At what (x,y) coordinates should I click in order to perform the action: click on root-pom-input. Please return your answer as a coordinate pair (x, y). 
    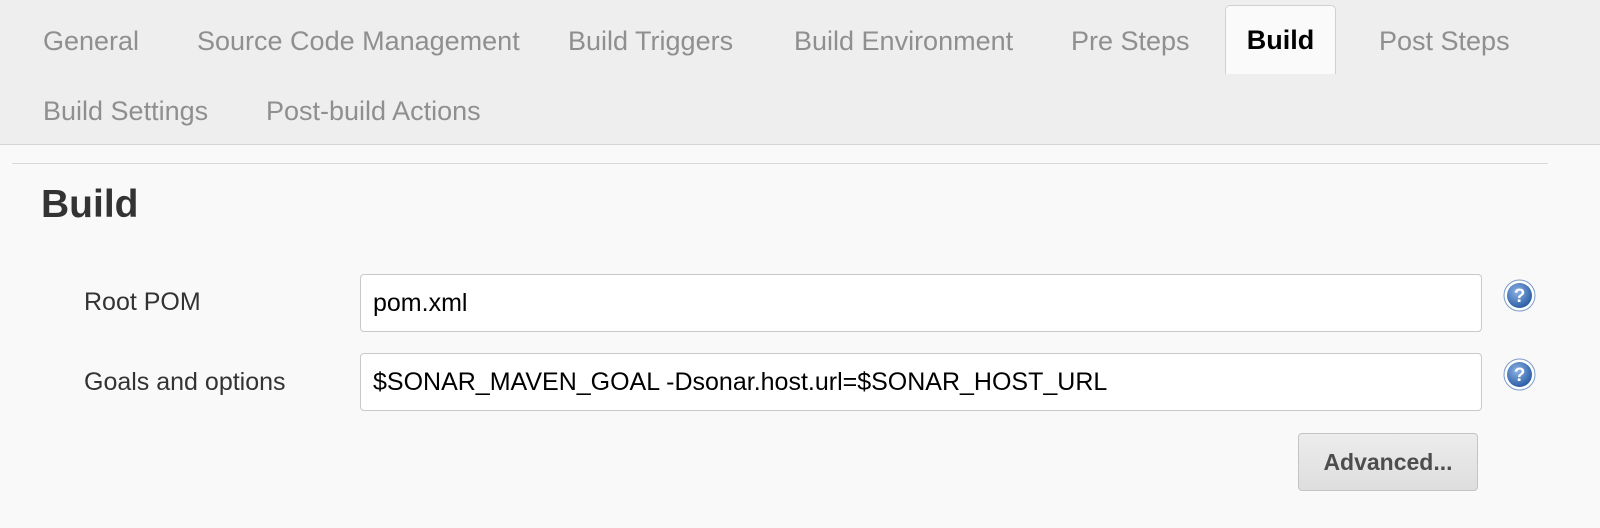
    Looking at the image, I should click on (921, 303).